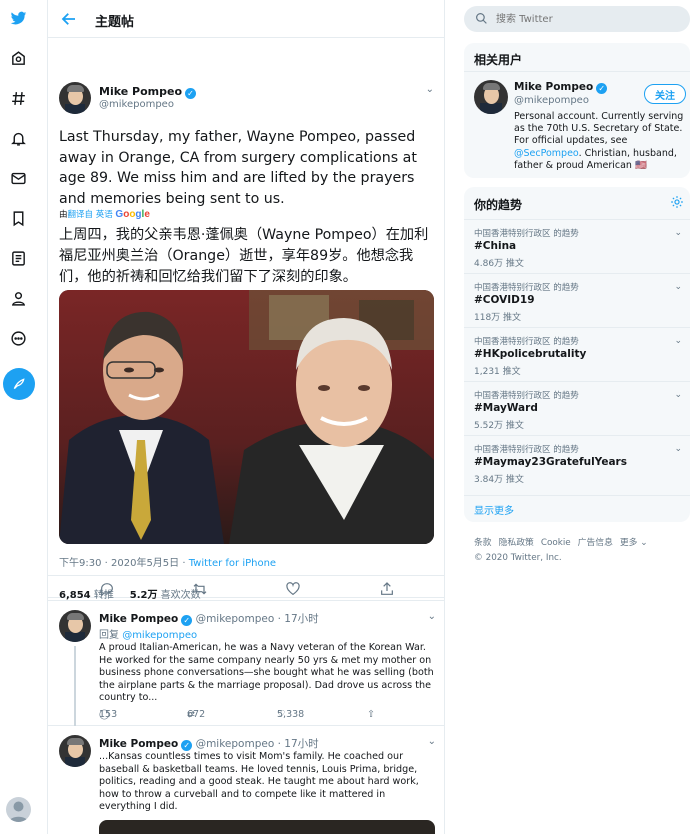 This screenshot has width=690, height=834. I want to click on trend-hashtag: #COVID19, so click(504, 300).